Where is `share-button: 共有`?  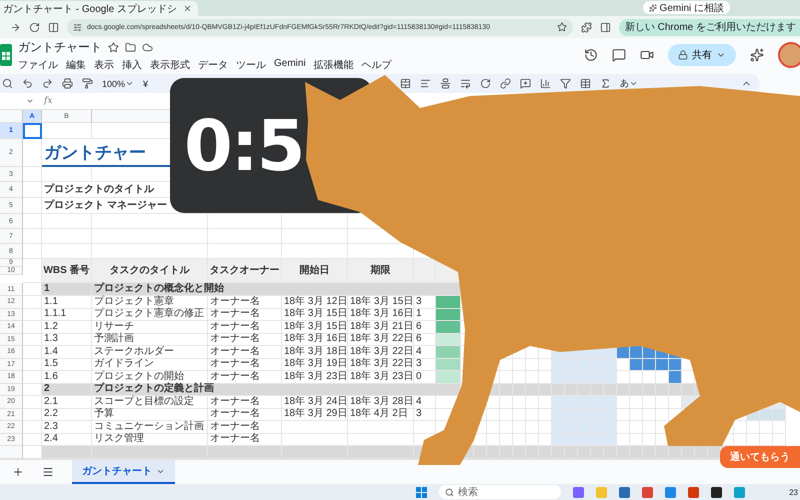 share-button: 共有 is located at coordinates (702, 55).